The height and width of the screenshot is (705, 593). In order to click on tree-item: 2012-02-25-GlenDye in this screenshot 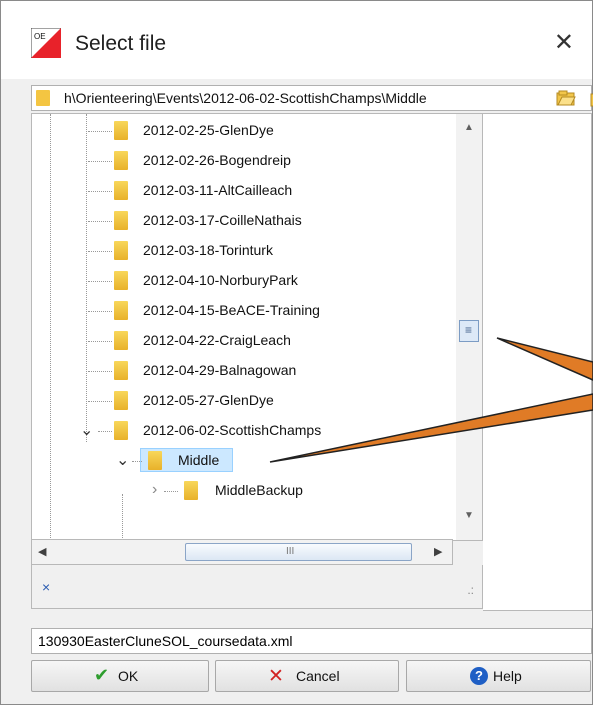, I will do `click(242, 131)`.